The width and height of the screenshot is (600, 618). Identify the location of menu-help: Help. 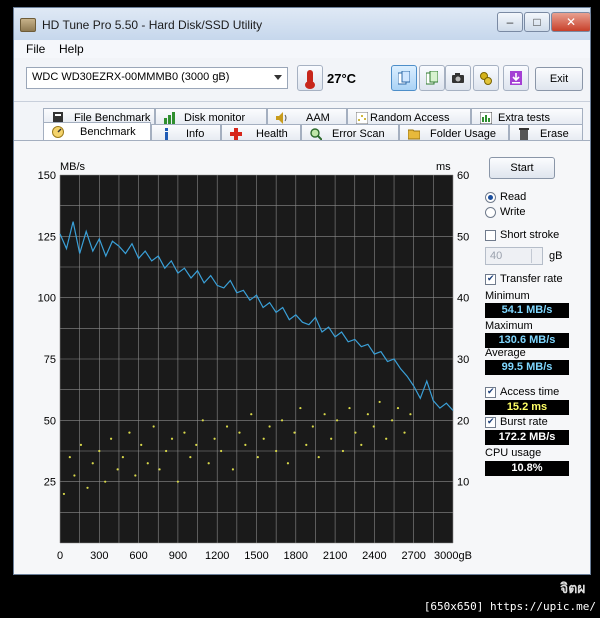
(71, 49).